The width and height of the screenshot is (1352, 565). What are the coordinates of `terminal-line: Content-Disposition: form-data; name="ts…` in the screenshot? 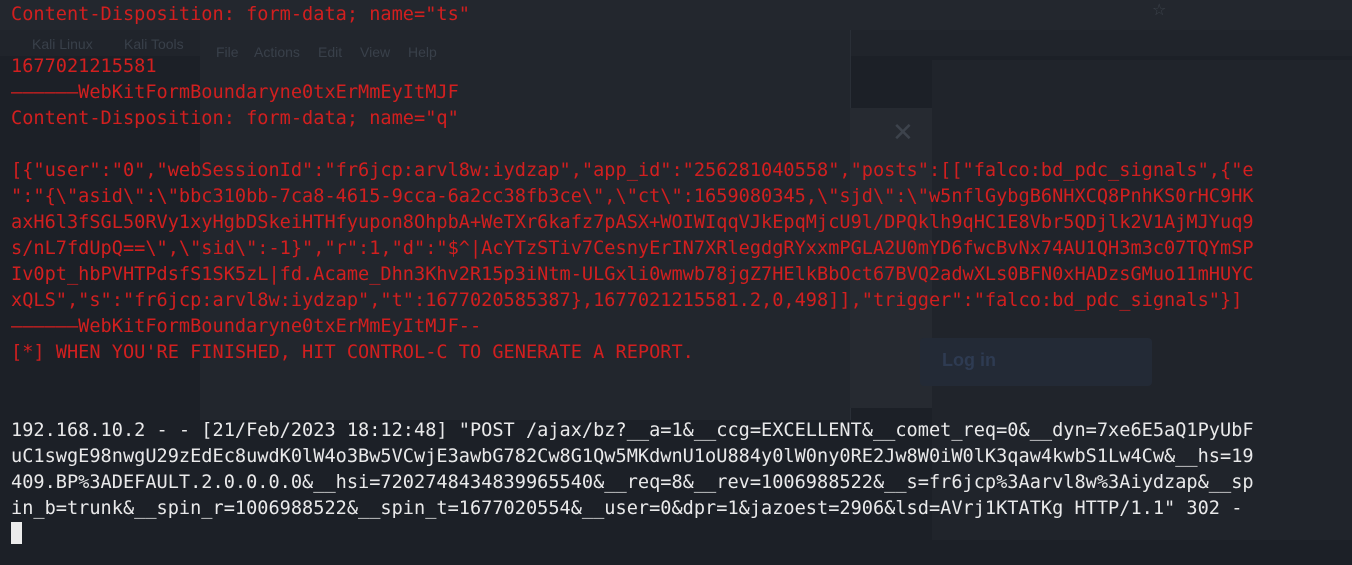 It's located at (240, 14).